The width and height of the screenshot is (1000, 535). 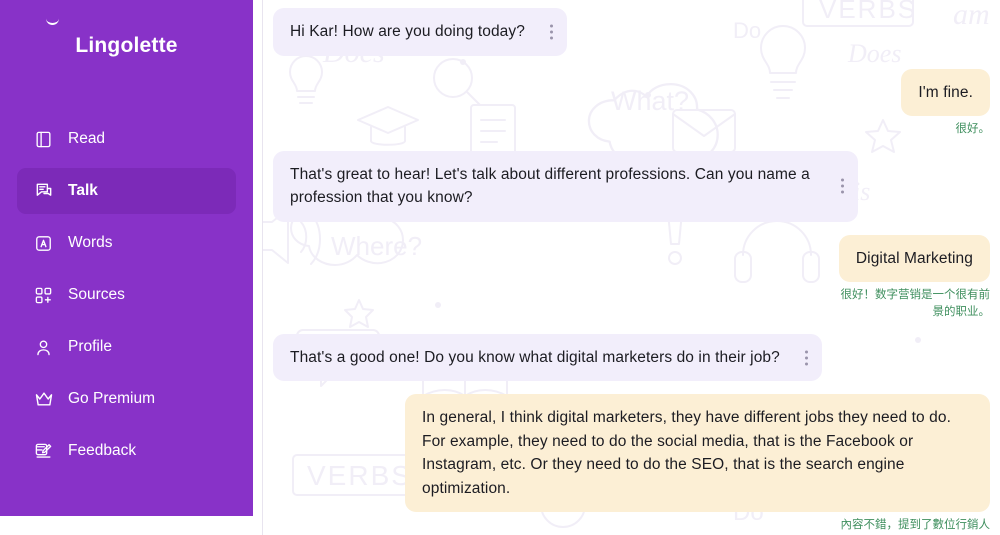 I want to click on grid-plus-icon, so click(x=43, y=295).